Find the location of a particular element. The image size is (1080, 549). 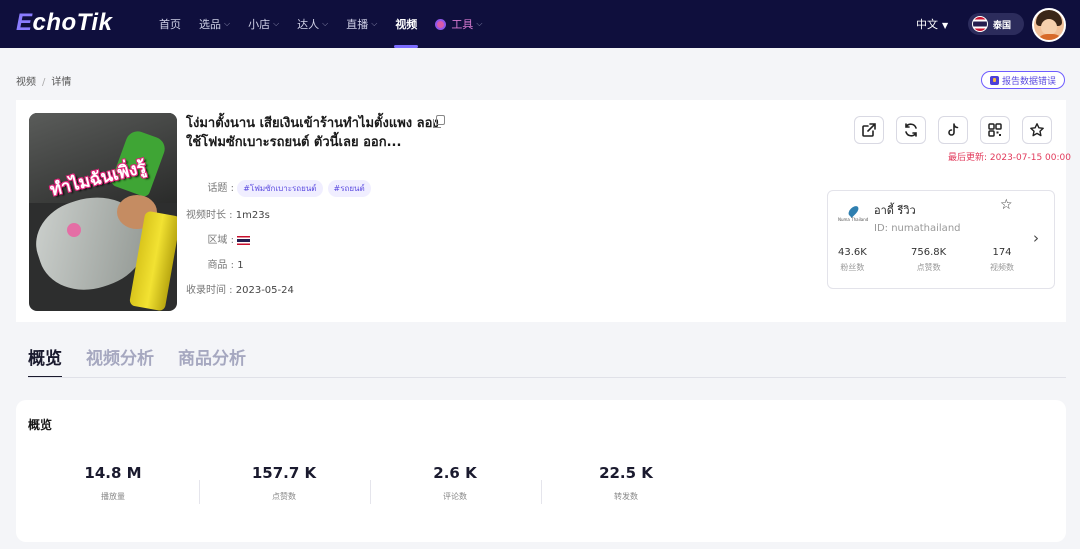

breadcrumb-detail: 详情 is located at coordinates (61, 82).